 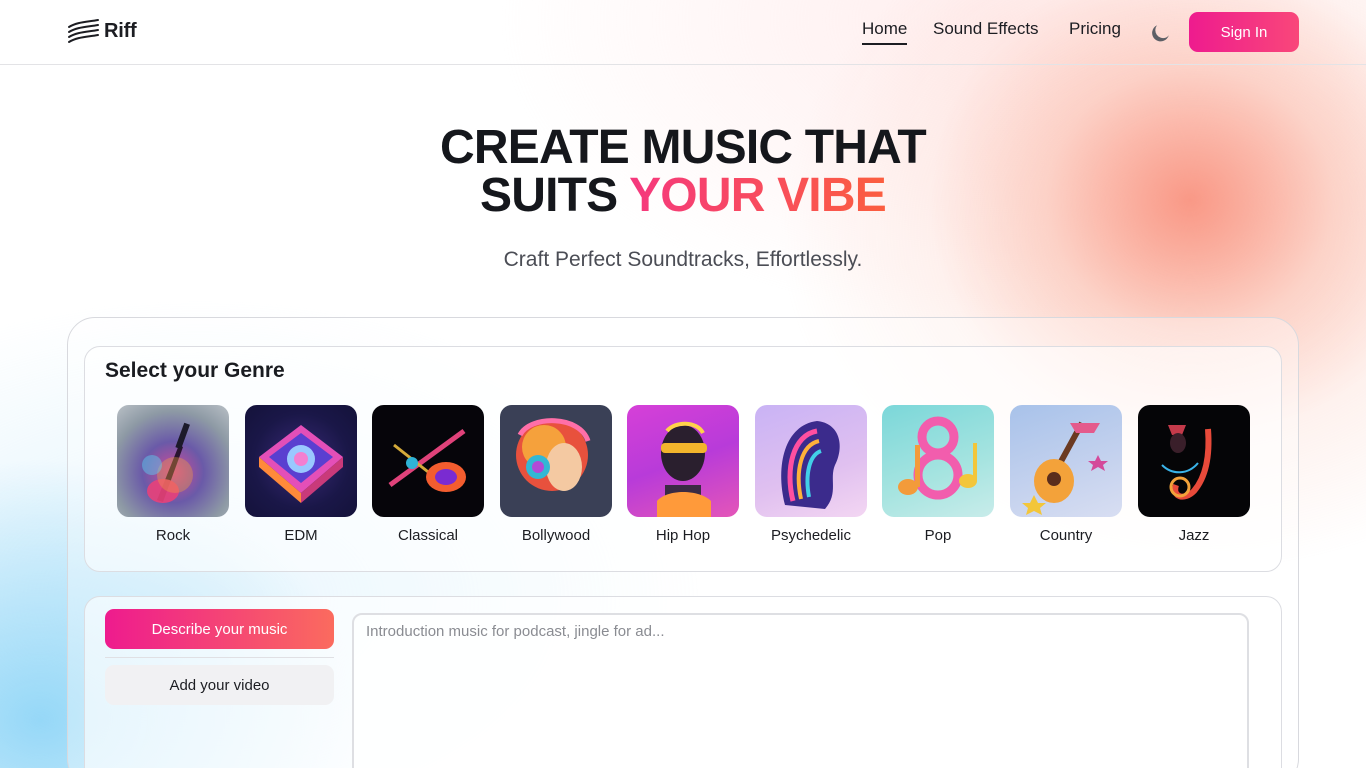 I want to click on genre-country: Country, so click(x=1066, y=474).